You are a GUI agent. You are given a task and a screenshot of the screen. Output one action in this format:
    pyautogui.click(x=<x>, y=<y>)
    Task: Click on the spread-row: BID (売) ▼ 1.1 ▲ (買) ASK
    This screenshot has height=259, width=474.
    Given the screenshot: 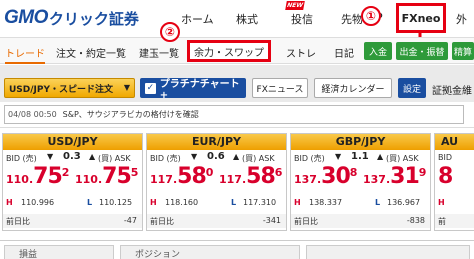 What is the action you would take?
    pyautogui.click(x=360, y=157)
    